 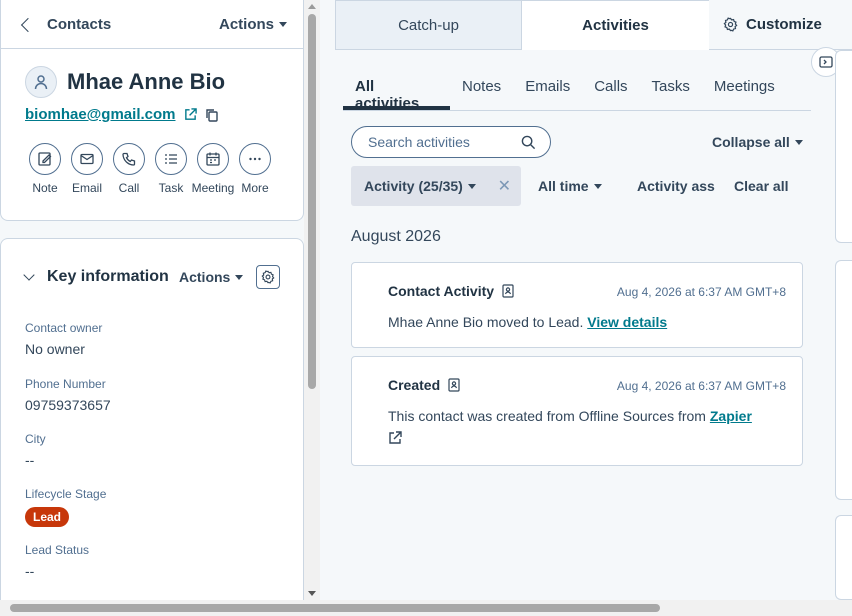 What do you see at coordinates (171, 159) in the screenshot?
I see `task-action-circle` at bounding box center [171, 159].